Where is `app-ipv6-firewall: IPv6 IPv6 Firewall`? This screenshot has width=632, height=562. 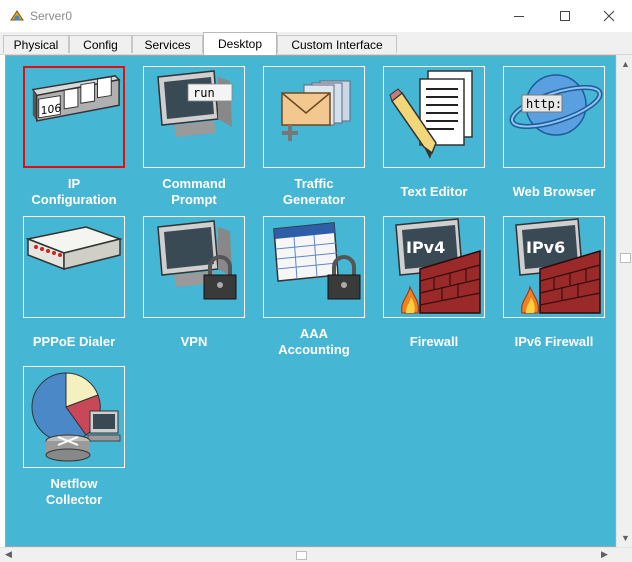 app-ipv6-firewall: IPv6 IPv6 Firewall is located at coordinates (546, 281).